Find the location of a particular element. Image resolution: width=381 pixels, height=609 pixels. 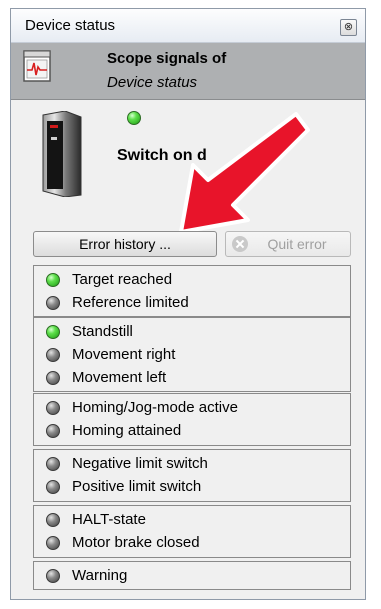

list-item: Positive limit switch is located at coordinates (192, 487).